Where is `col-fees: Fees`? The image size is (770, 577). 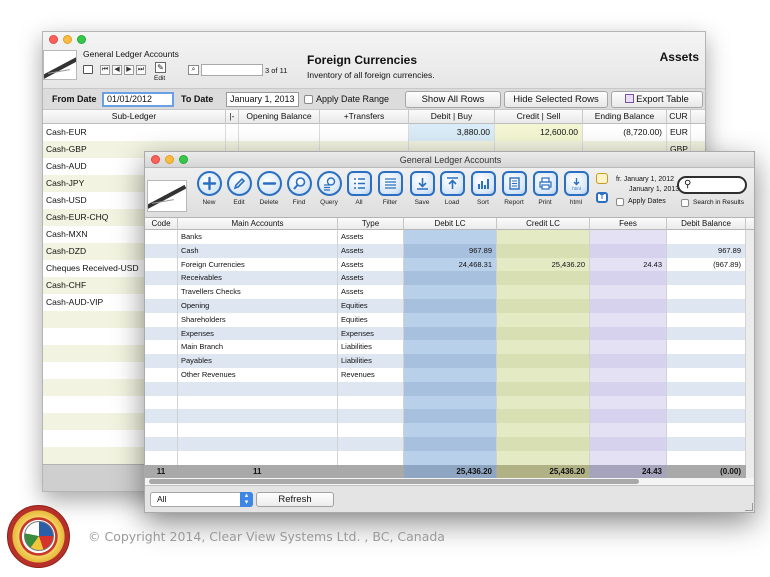
col-fees: Fees is located at coordinates (628, 224).